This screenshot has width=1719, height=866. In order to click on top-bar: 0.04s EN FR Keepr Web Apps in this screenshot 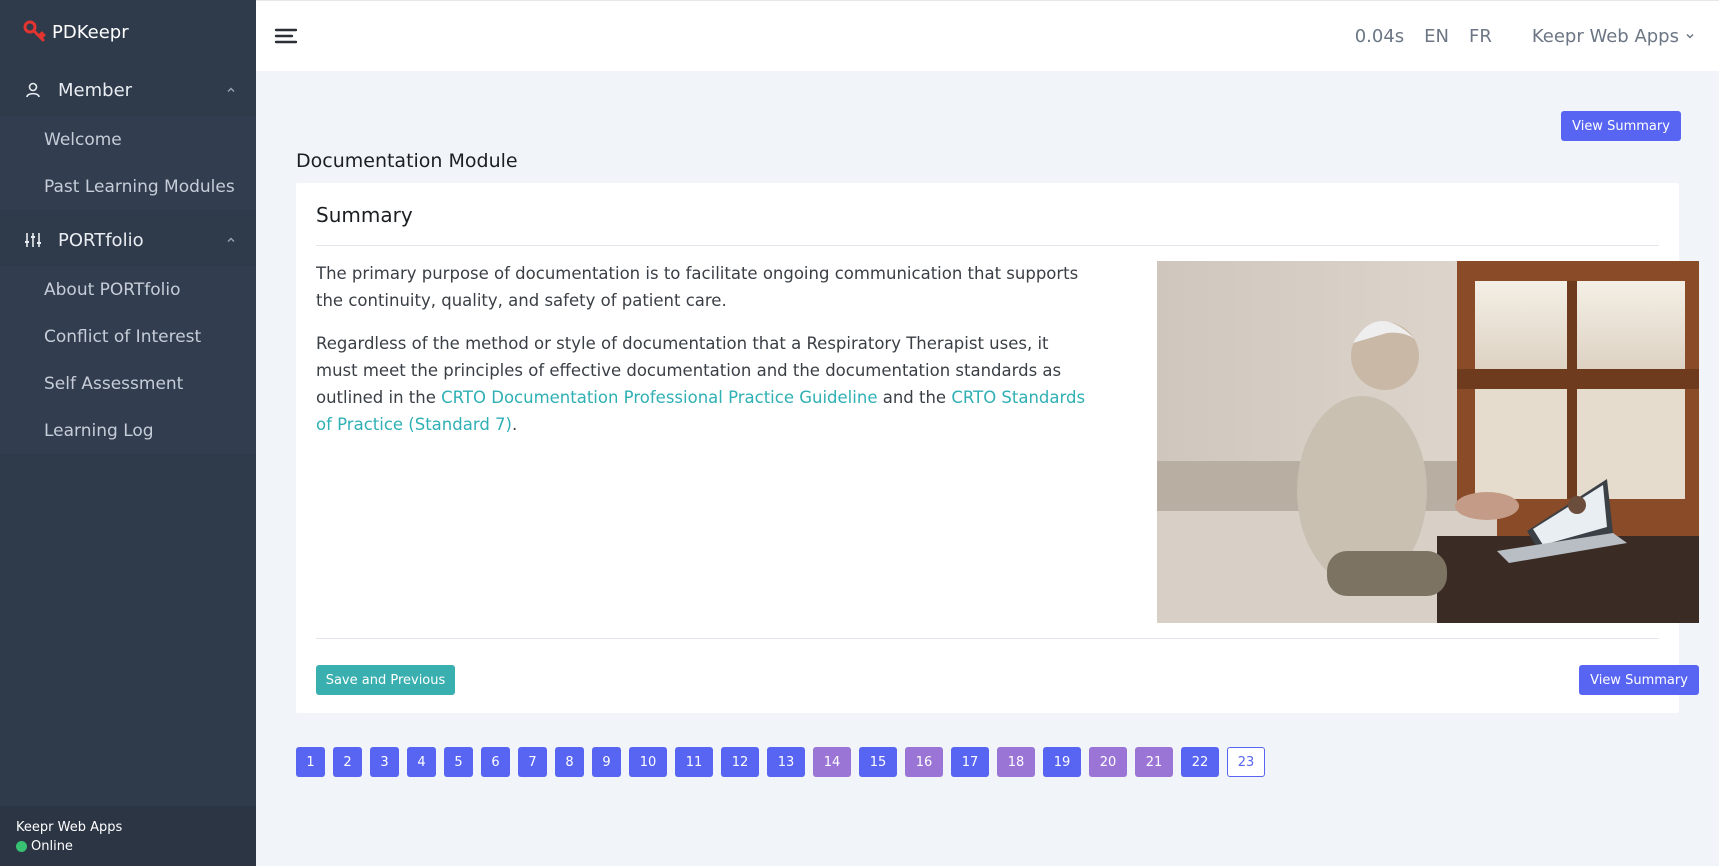, I will do `click(987, 35)`.